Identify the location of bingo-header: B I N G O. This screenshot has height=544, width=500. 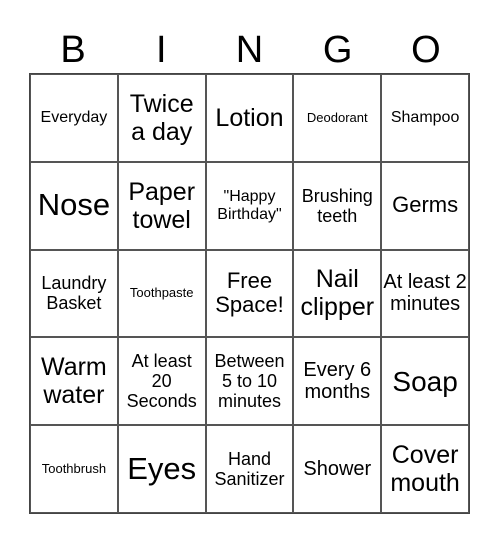
(249, 50).